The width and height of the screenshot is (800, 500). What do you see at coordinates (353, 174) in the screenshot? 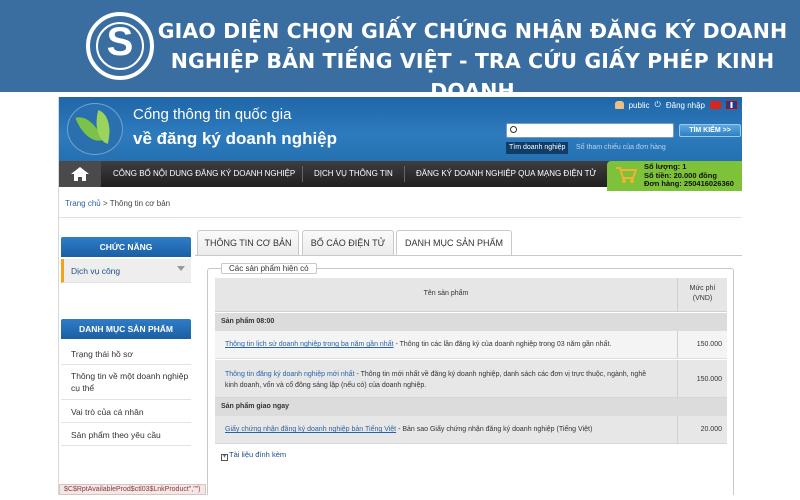
I see `nav-item-info-service: DỊCH VỤ THÔNG TIN` at bounding box center [353, 174].